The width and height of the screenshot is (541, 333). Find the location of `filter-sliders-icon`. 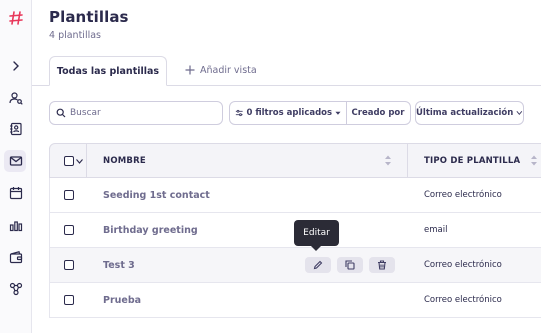

filter-sliders-icon is located at coordinates (239, 113).